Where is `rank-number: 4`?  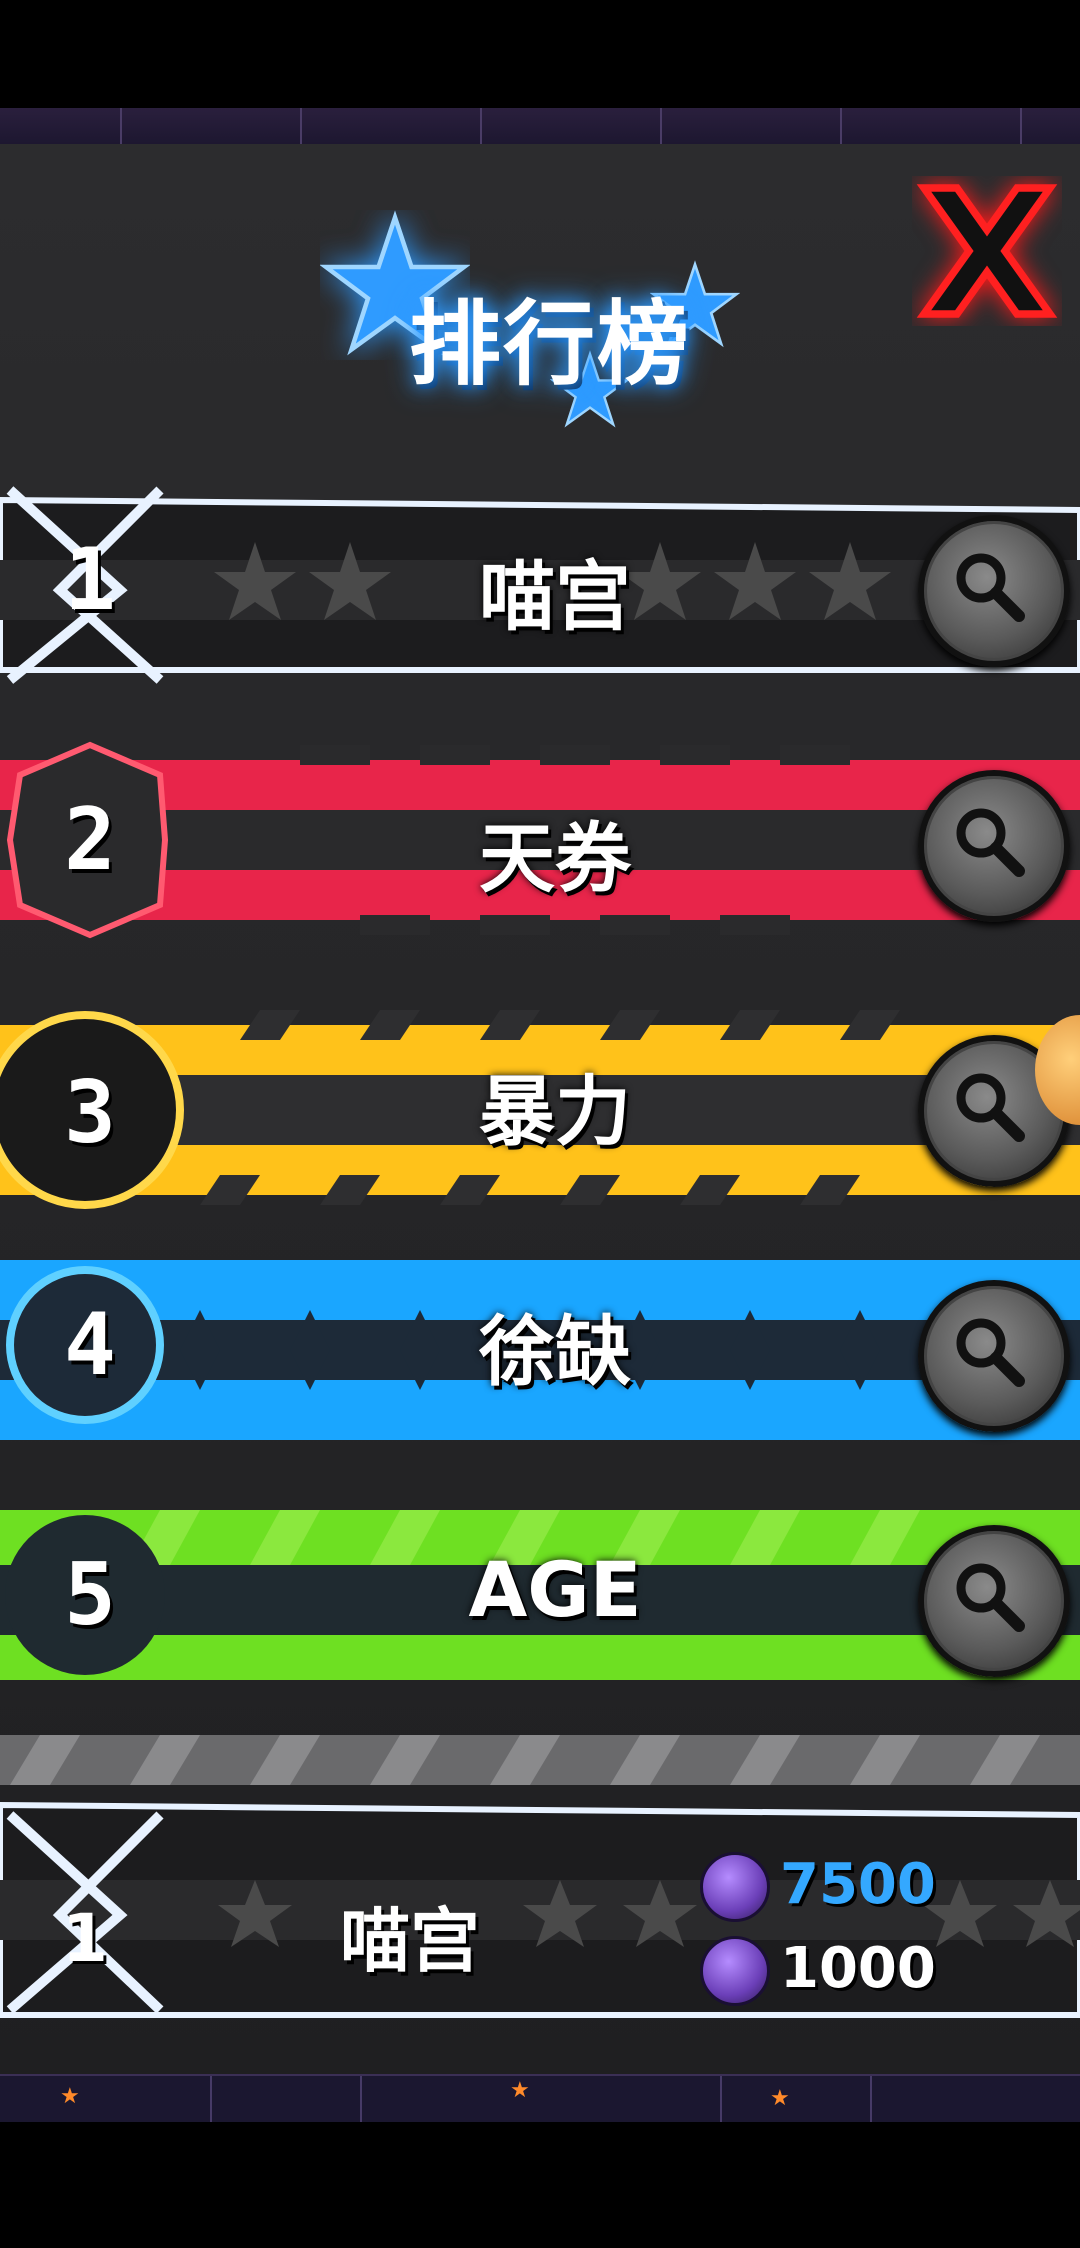 rank-number: 4 is located at coordinates (90, 1345).